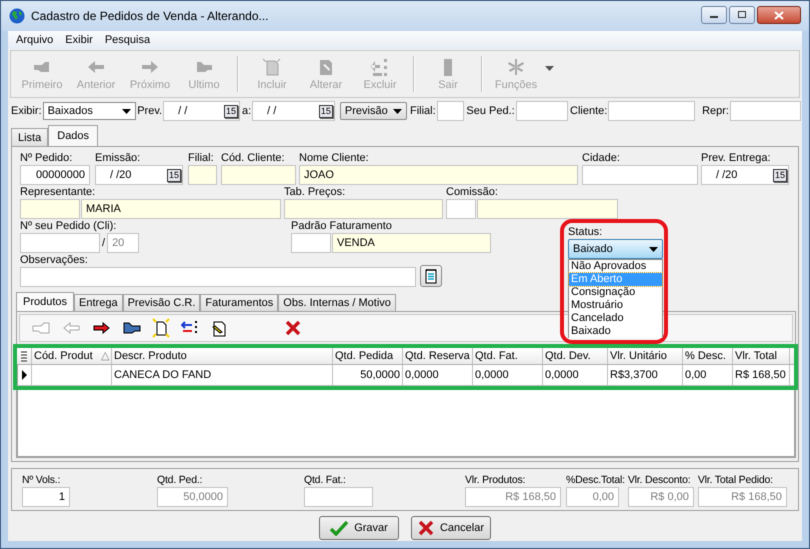  What do you see at coordinates (411, 243) in the screenshot?
I see `billing-pattern-field: VENDA` at bounding box center [411, 243].